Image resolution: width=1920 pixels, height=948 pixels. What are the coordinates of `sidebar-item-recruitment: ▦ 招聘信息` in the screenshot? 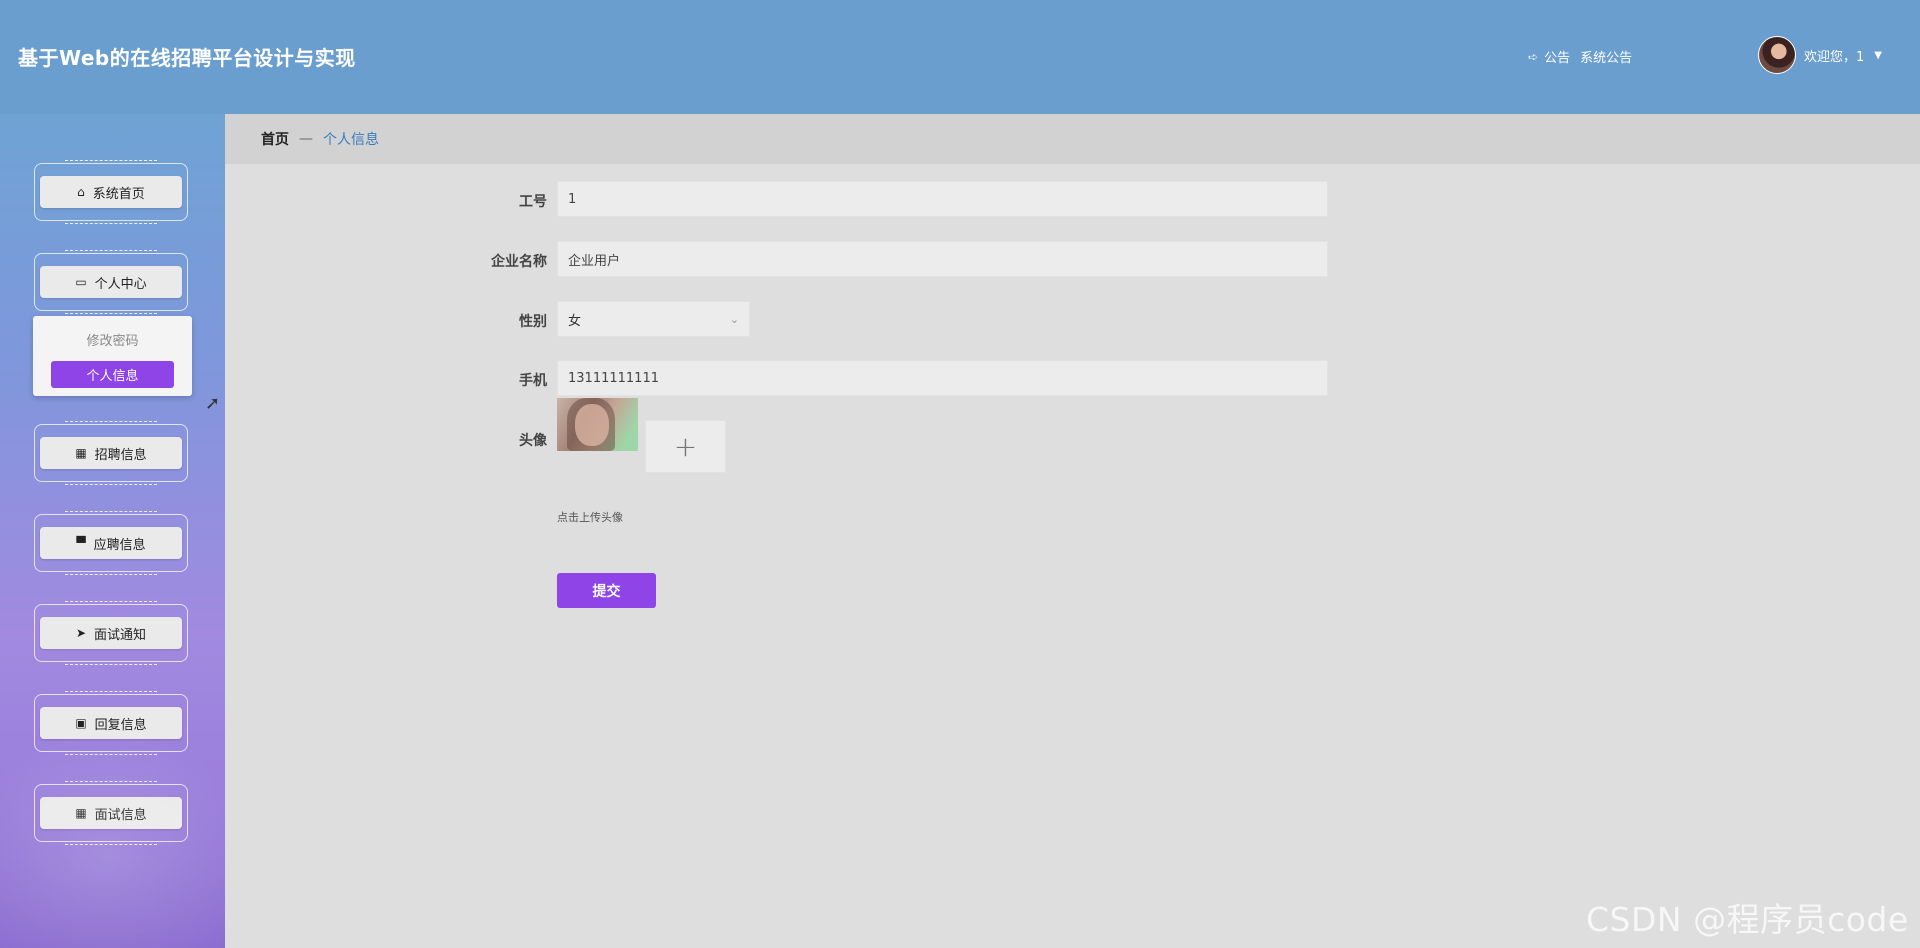 It's located at (111, 453).